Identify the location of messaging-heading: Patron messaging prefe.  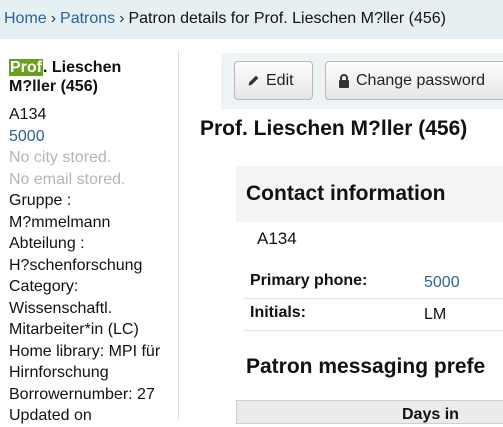
(366, 366).